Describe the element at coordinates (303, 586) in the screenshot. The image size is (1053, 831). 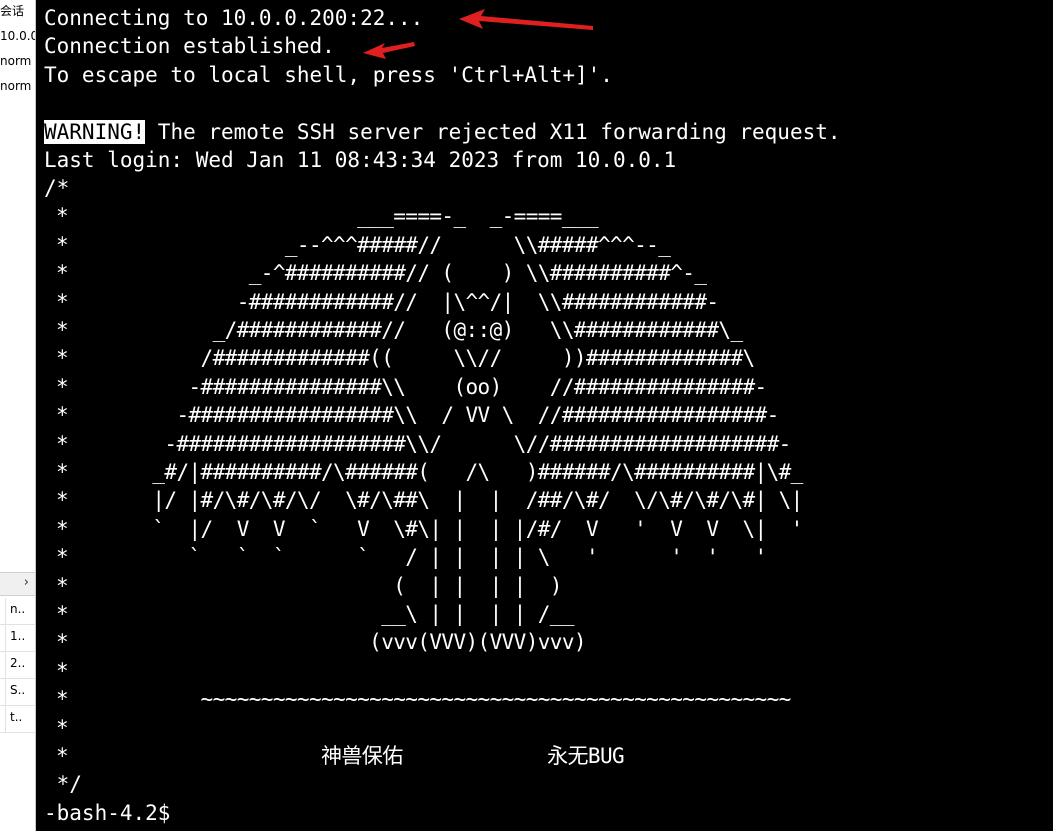
I see `ascii-art-line: * ( | | | | )` at that location.